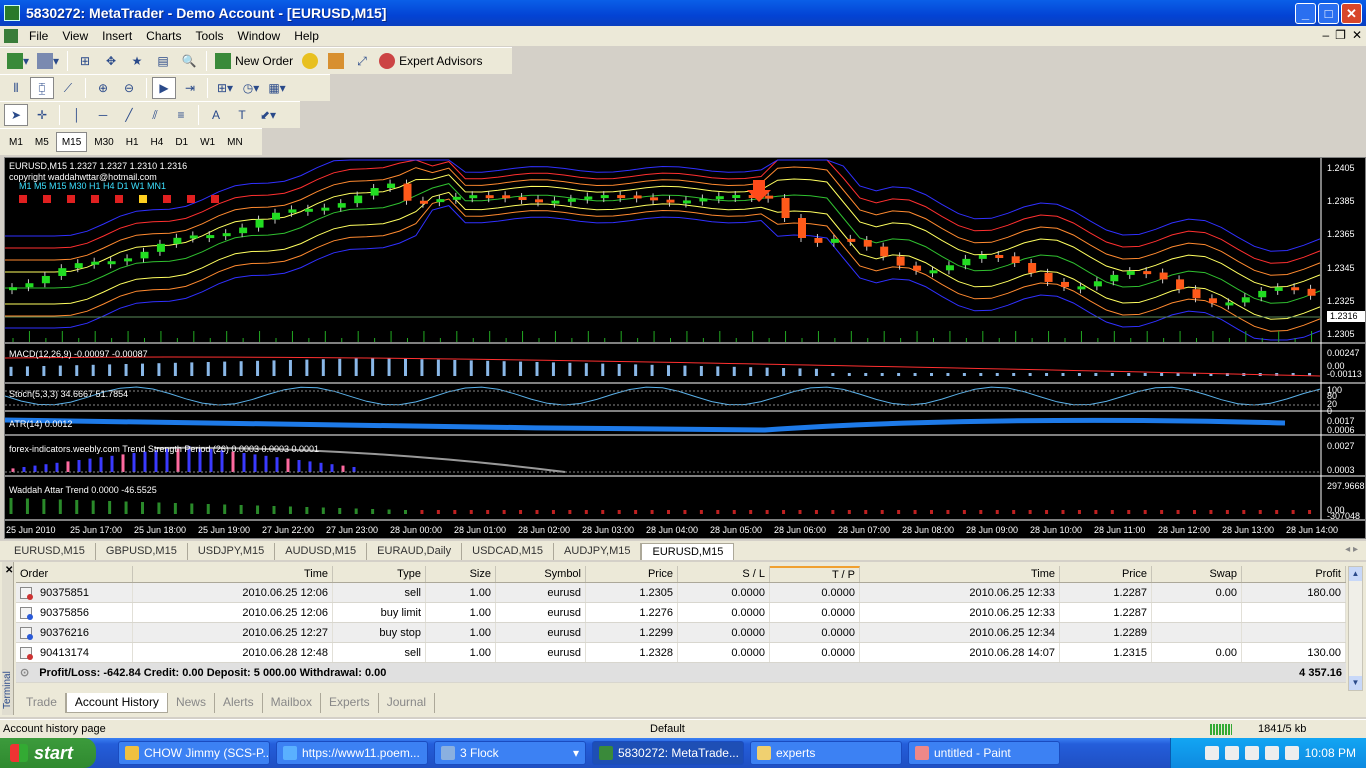 The height and width of the screenshot is (768, 1366). What do you see at coordinates (48, 753) in the screenshot?
I see `start-button: start` at bounding box center [48, 753].